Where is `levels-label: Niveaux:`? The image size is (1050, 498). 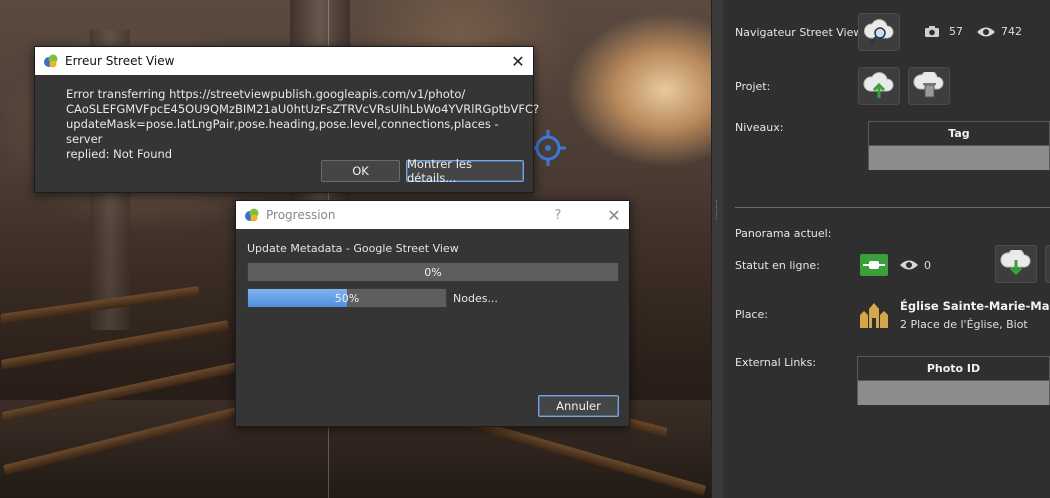 levels-label: Niveaux: is located at coordinates (759, 127).